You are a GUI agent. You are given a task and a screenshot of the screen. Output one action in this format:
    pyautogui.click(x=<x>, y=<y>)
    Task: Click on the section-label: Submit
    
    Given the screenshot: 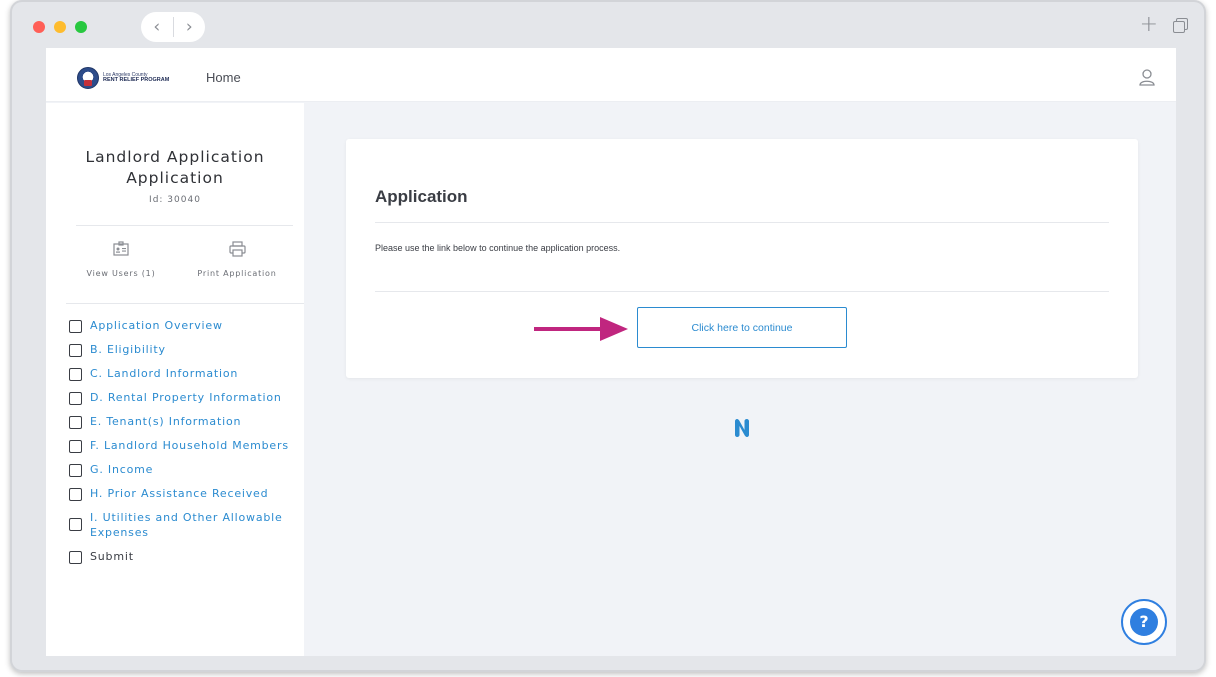 What is the action you would take?
    pyautogui.click(x=112, y=556)
    